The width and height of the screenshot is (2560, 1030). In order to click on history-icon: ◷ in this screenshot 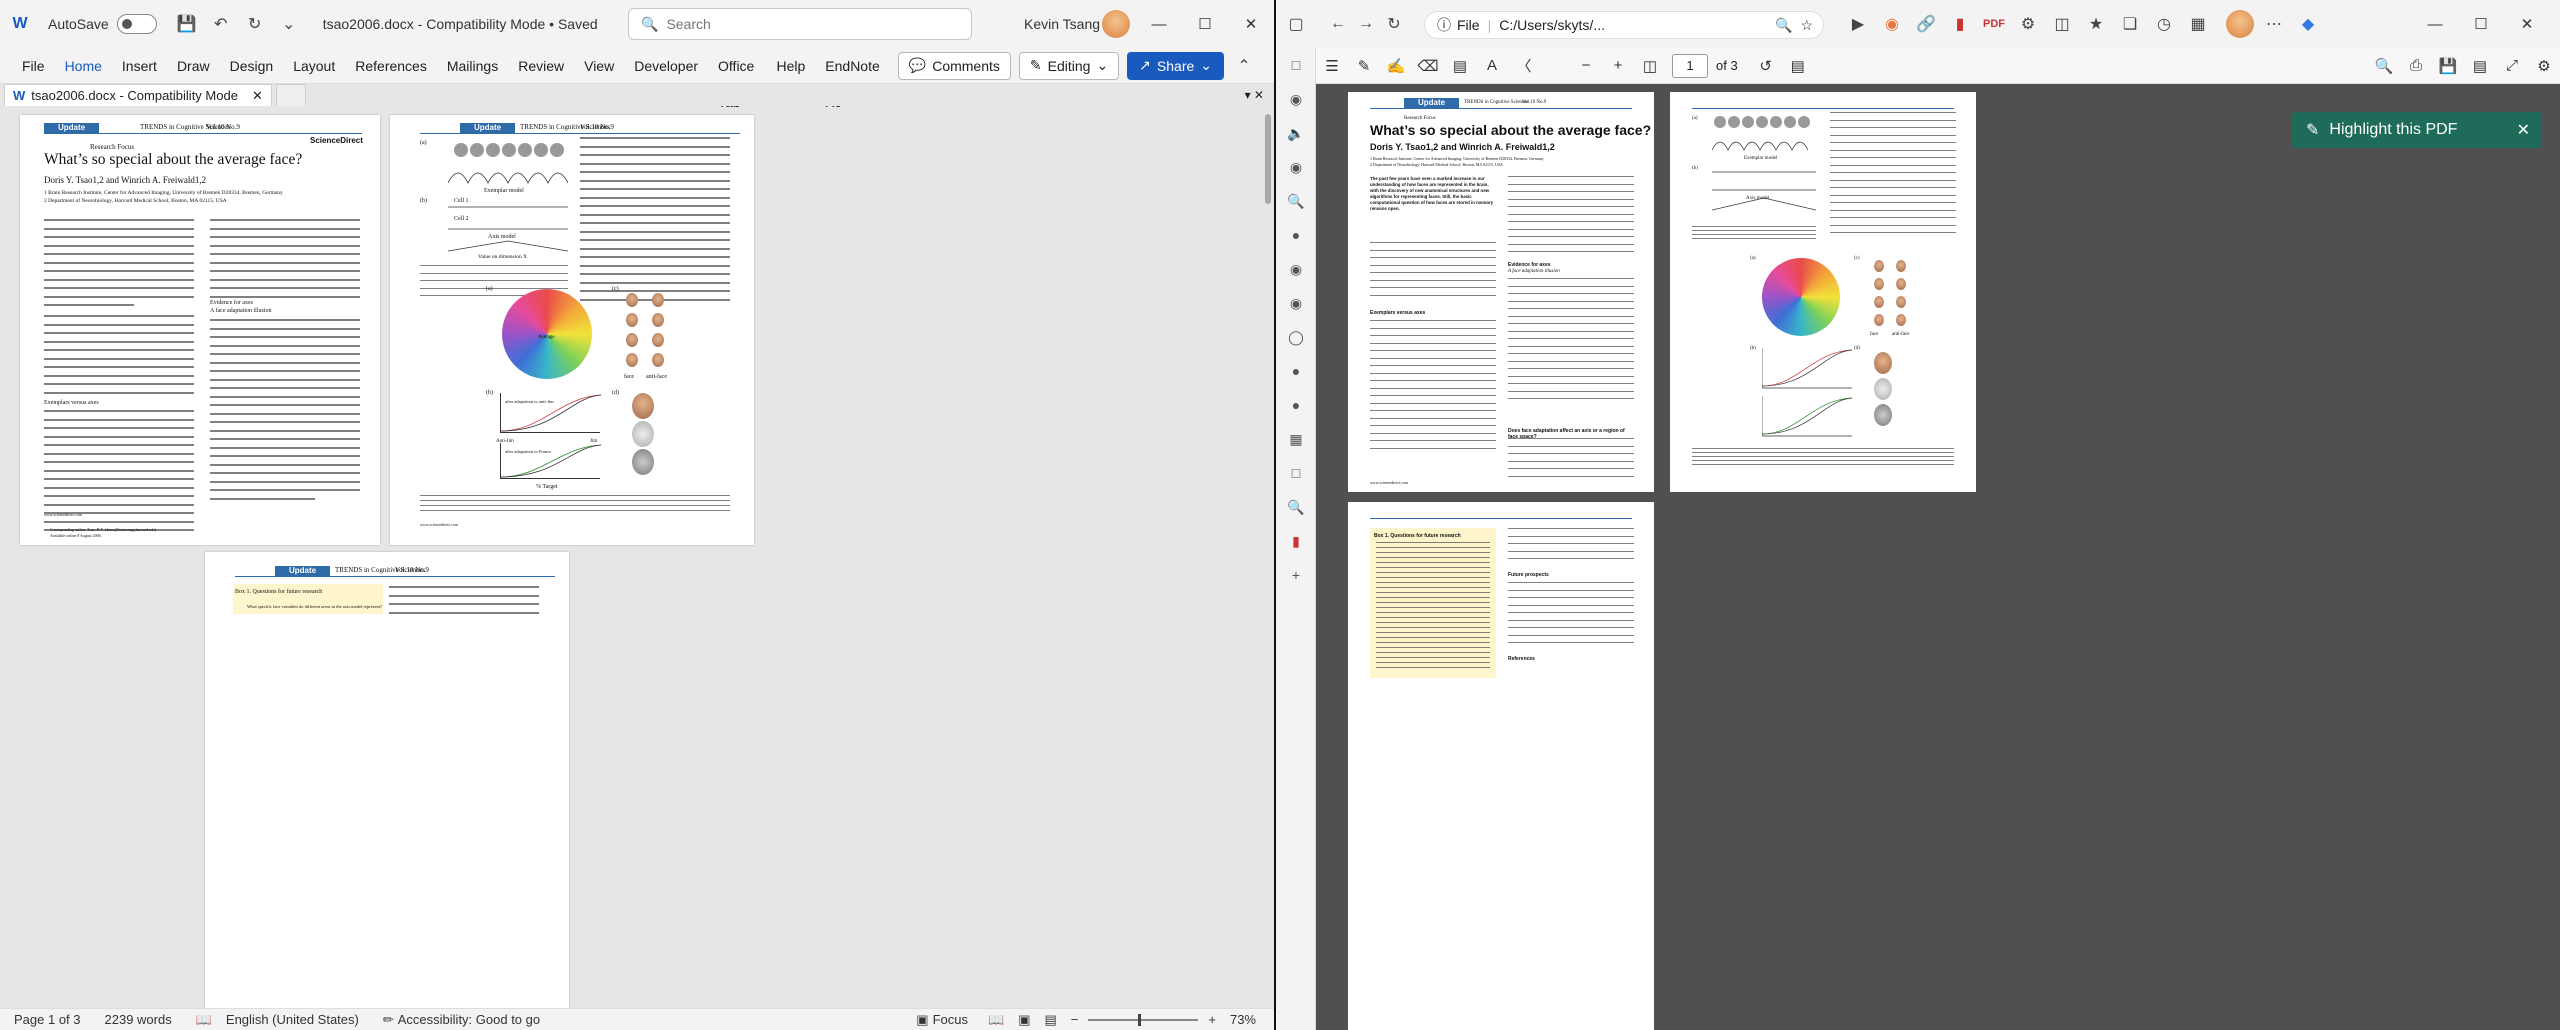, I will do `click(2164, 24)`.